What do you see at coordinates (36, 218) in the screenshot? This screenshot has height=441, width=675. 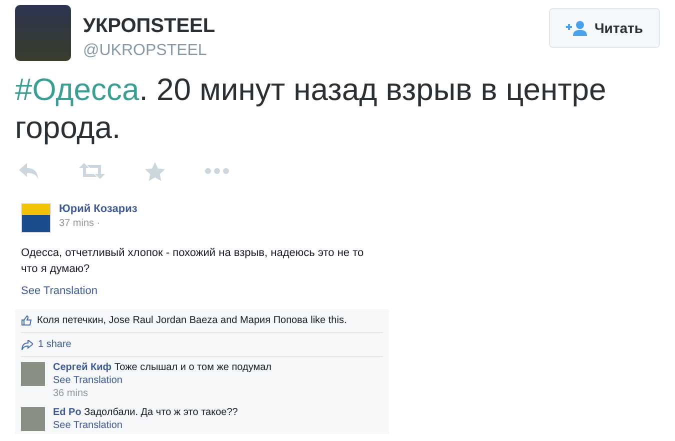 I see `page-logo` at bounding box center [36, 218].